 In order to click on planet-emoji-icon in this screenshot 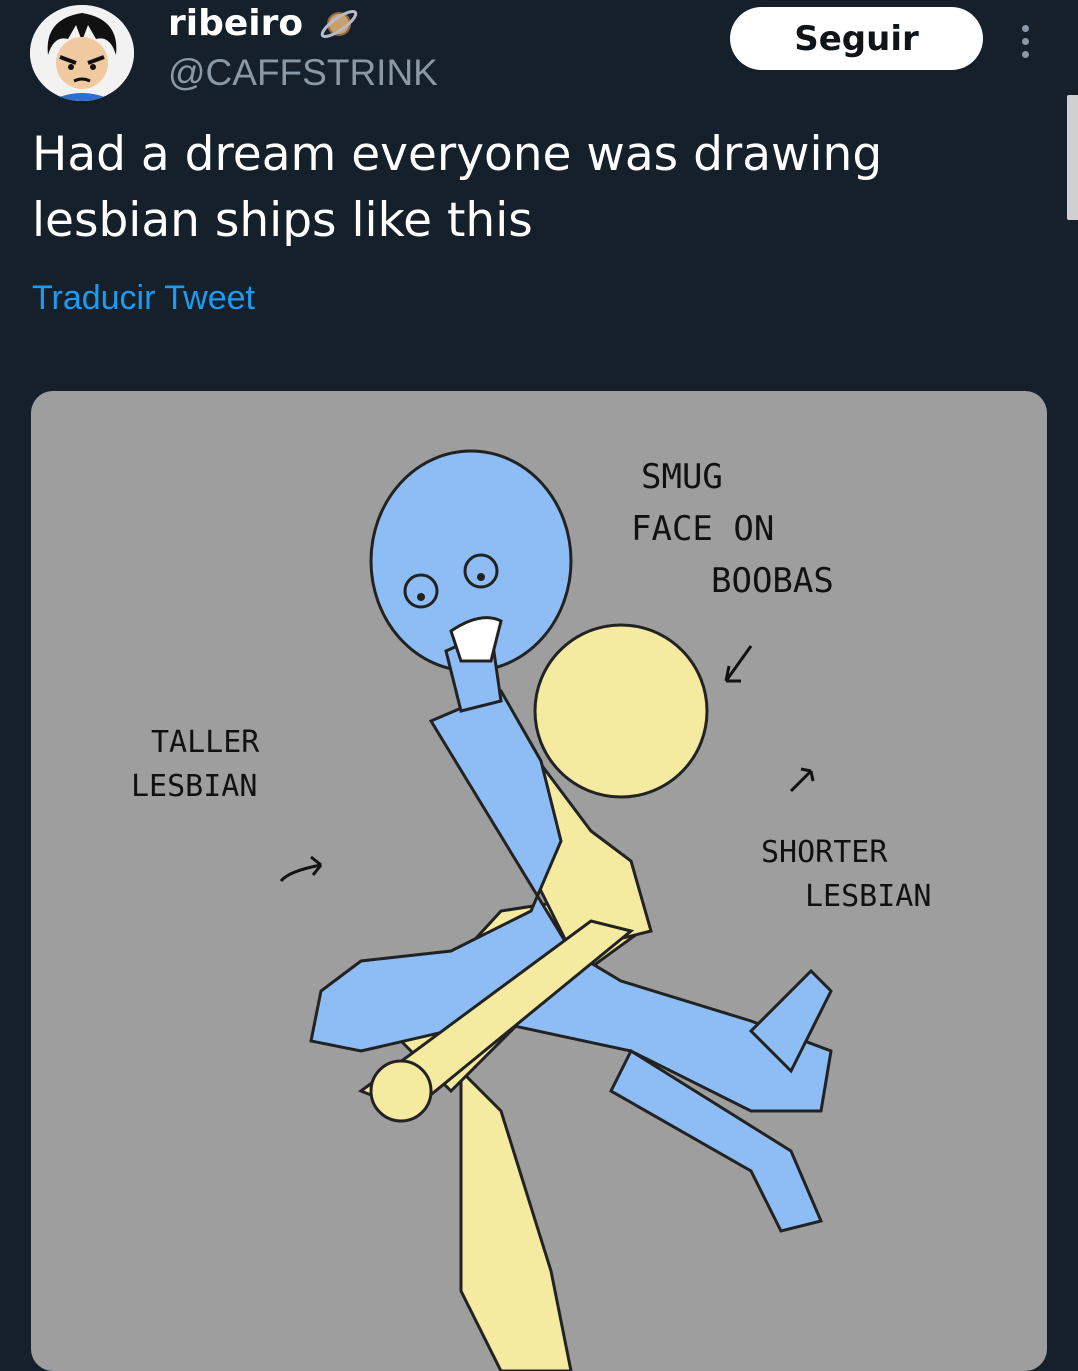, I will do `click(339, 24)`.